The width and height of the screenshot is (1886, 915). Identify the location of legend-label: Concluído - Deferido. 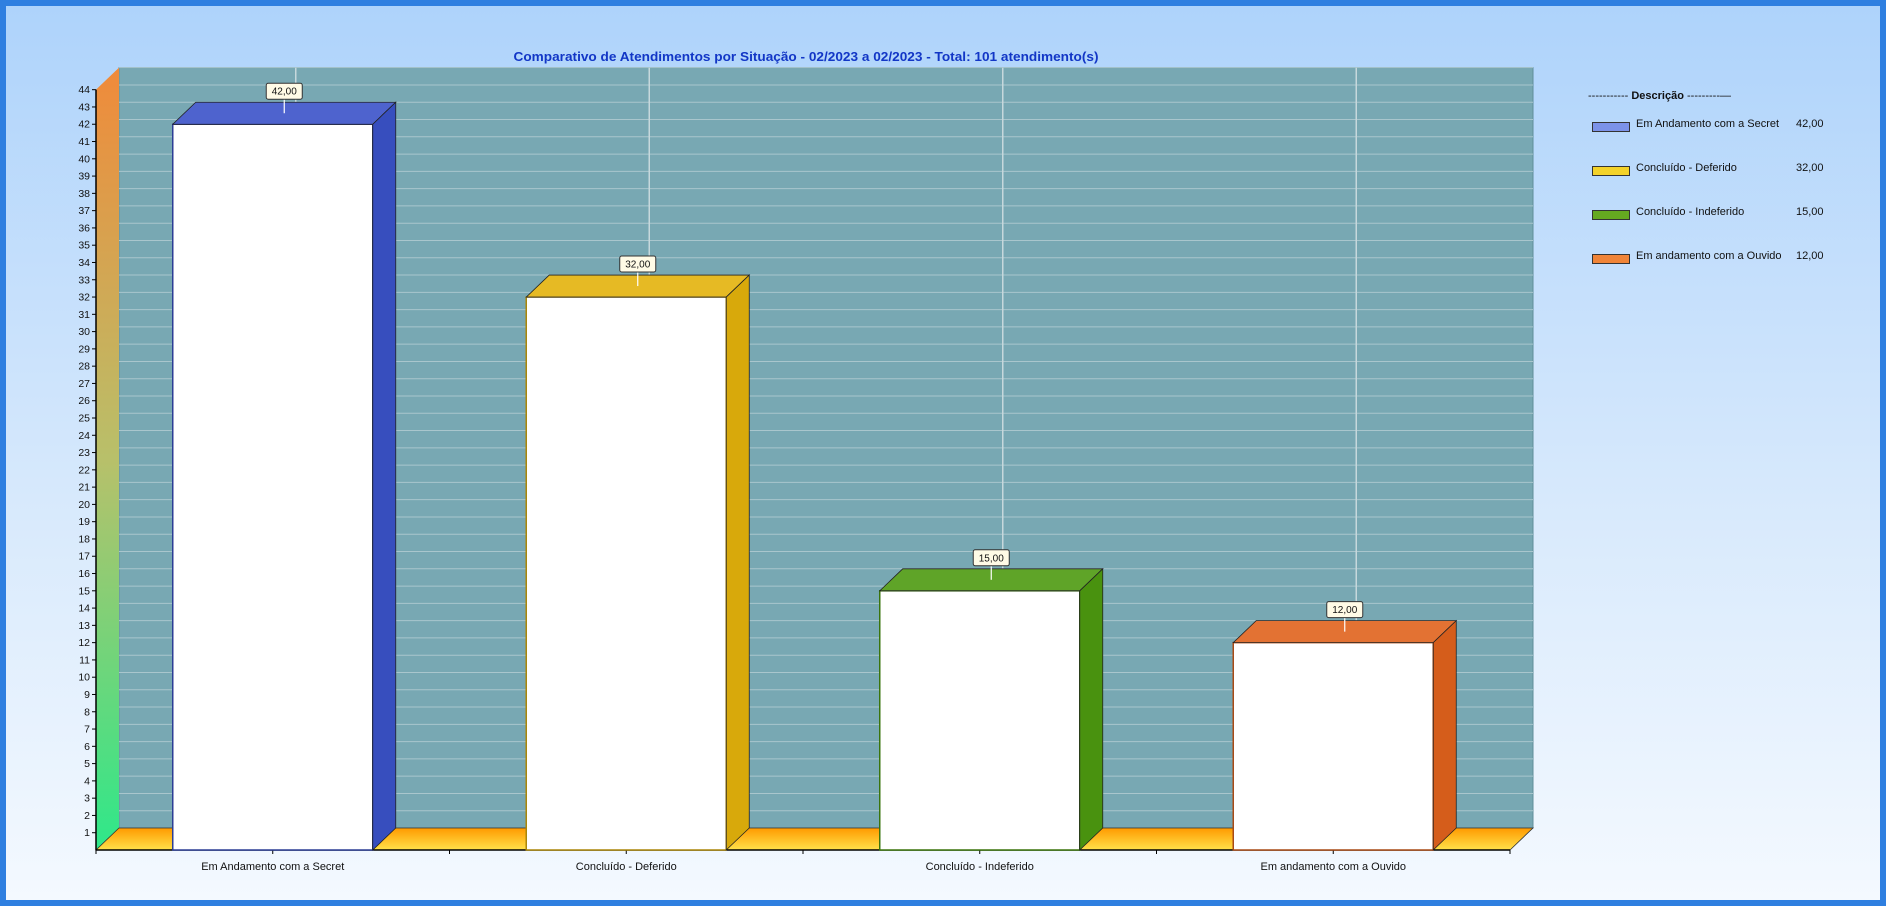
(1686, 168).